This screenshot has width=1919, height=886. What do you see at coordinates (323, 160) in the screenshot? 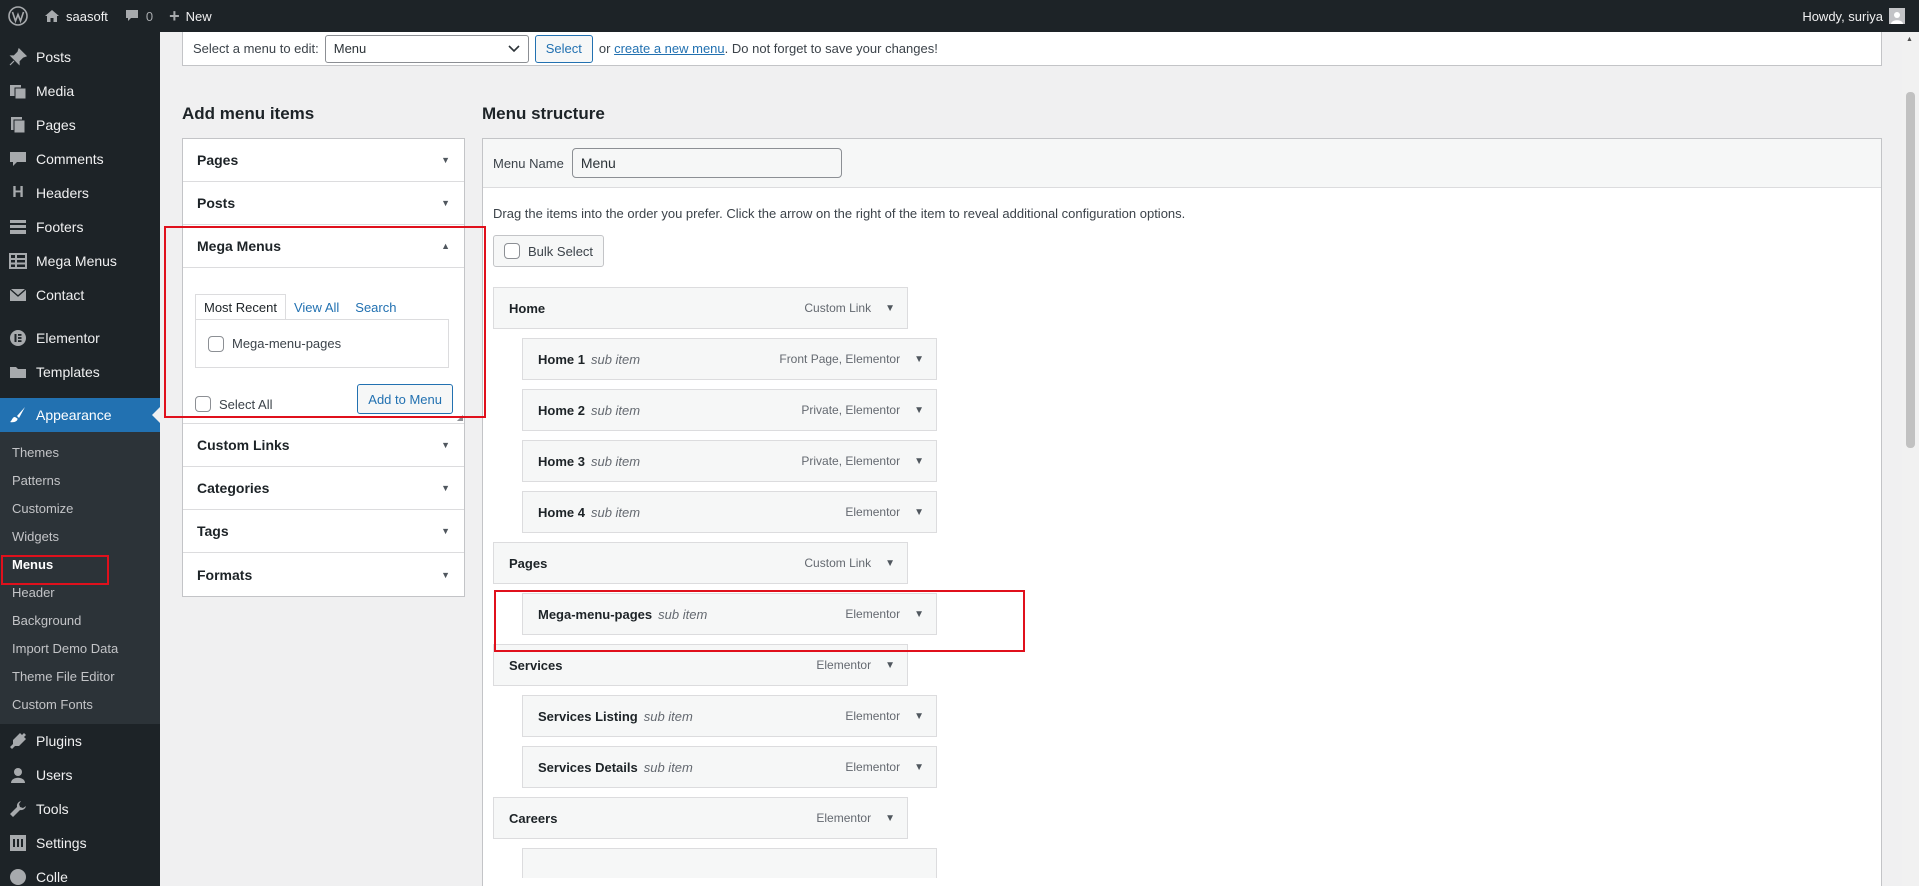
I see `accordion-pages: Pages ▼` at bounding box center [323, 160].